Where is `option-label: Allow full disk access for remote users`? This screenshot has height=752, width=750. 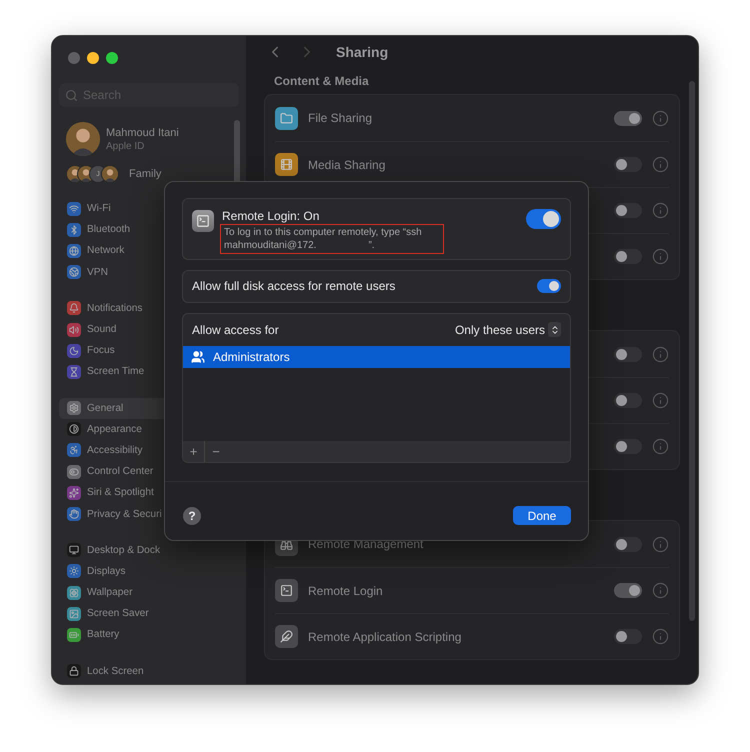 option-label: Allow full disk access for remote users is located at coordinates (294, 286).